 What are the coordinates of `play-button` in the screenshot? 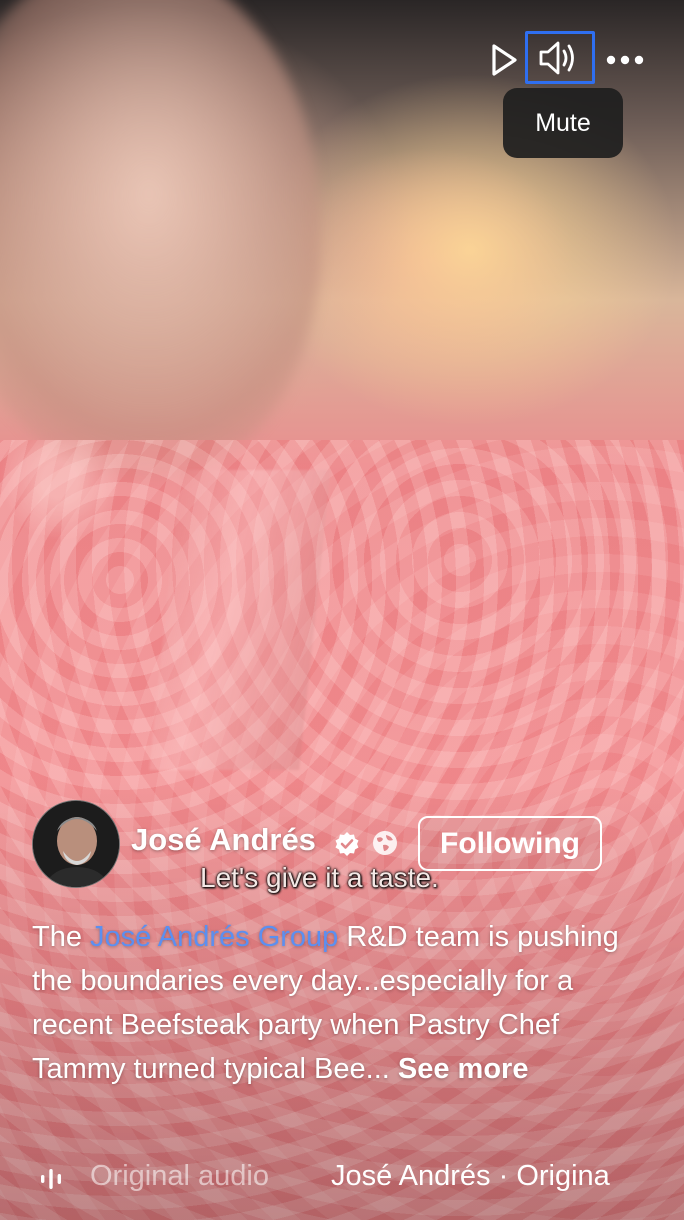 It's located at (504, 60).